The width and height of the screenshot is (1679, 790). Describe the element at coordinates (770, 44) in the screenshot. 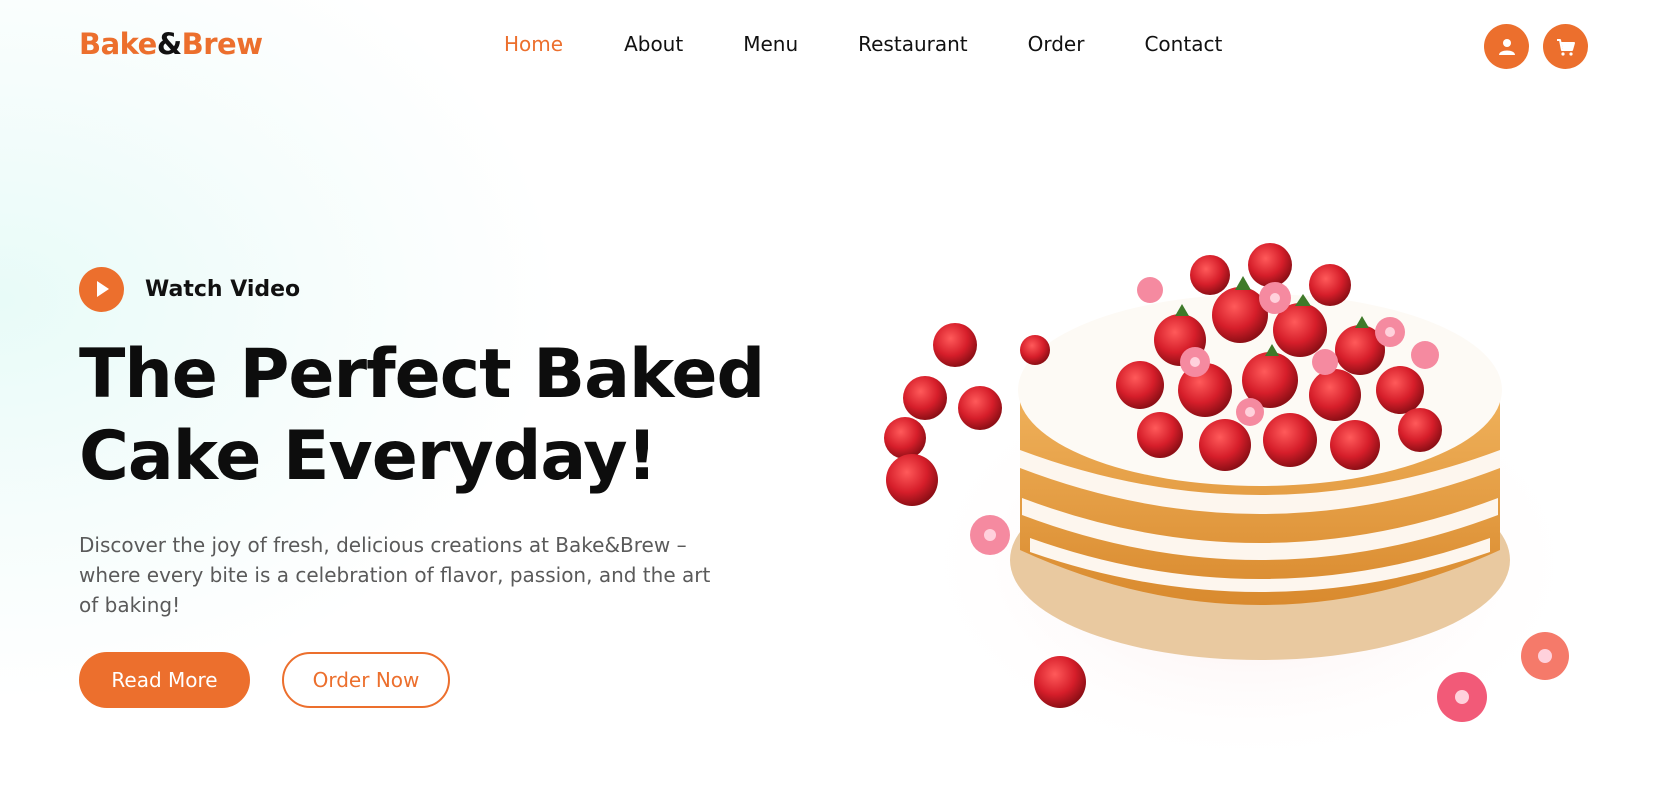

I see `nav-menu: Menu` at that location.